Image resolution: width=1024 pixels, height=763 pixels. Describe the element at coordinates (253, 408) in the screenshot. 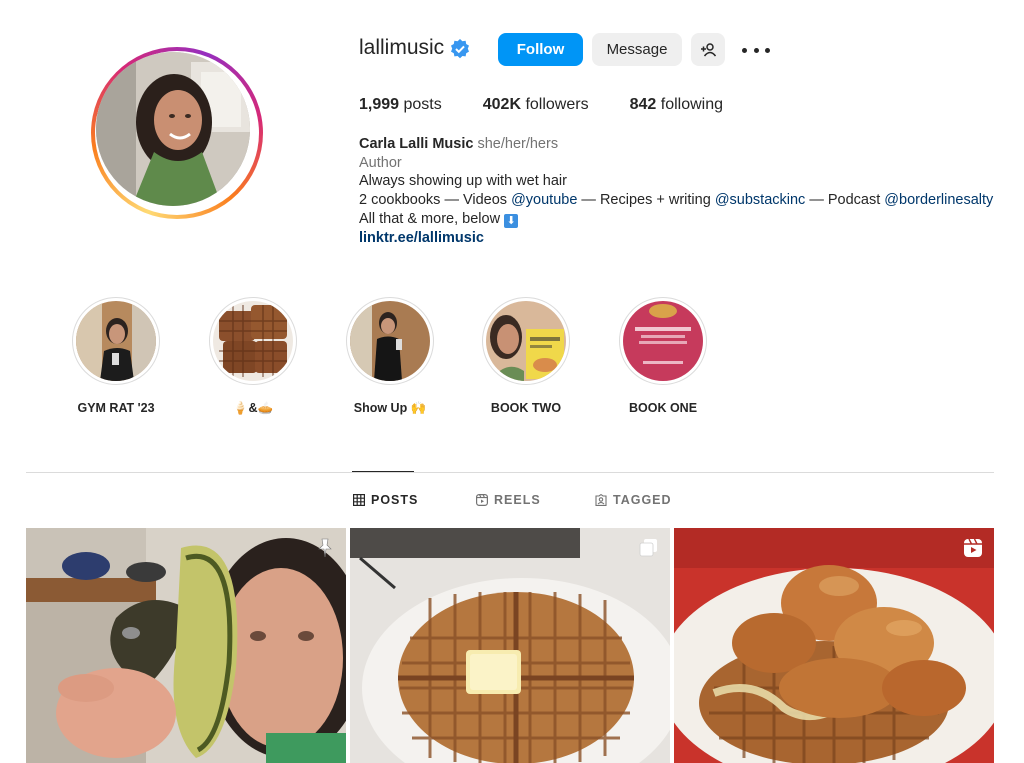

I see `highlight-label: 🍦&🥧` at that location.